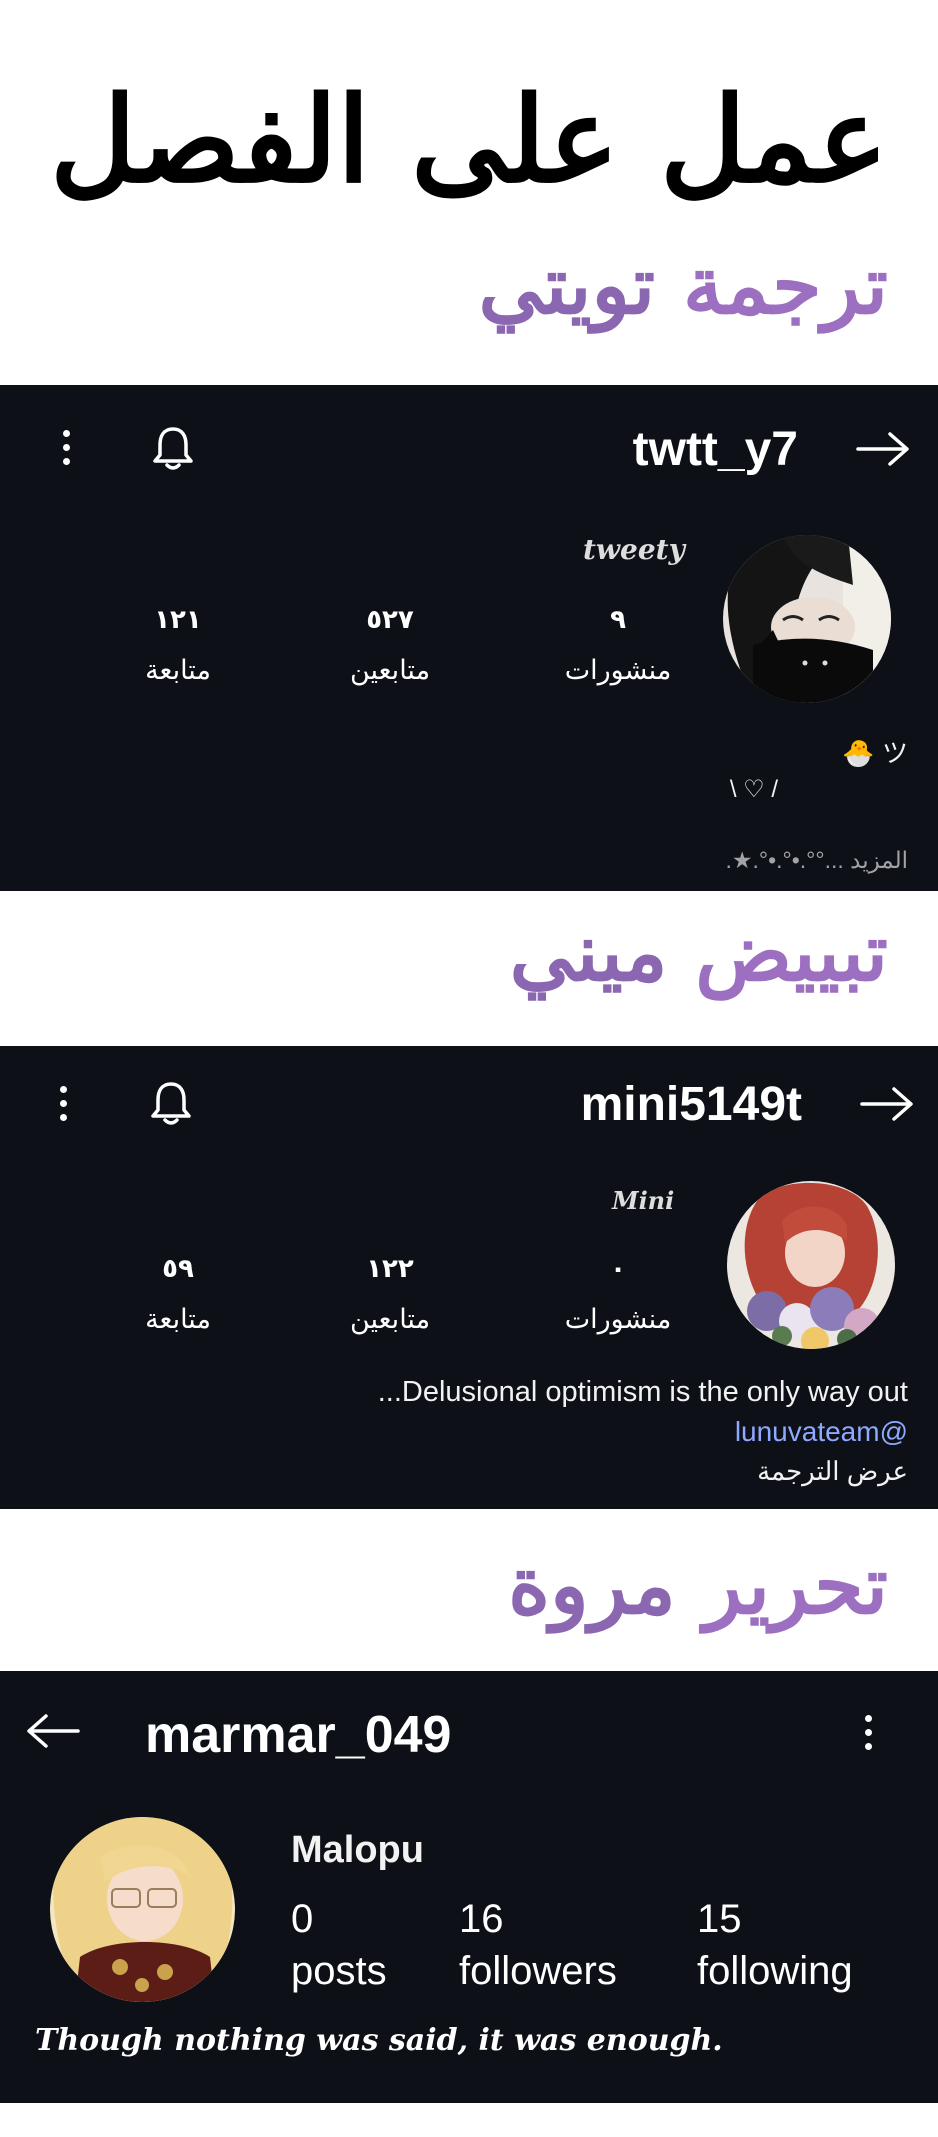 The image size is (938, 2137). What do you see at coordinates (379, 2040) in the screenshot?
I see `bio-quote: Though nothing was said, it was enough.` at bounding box center [379, 2040].